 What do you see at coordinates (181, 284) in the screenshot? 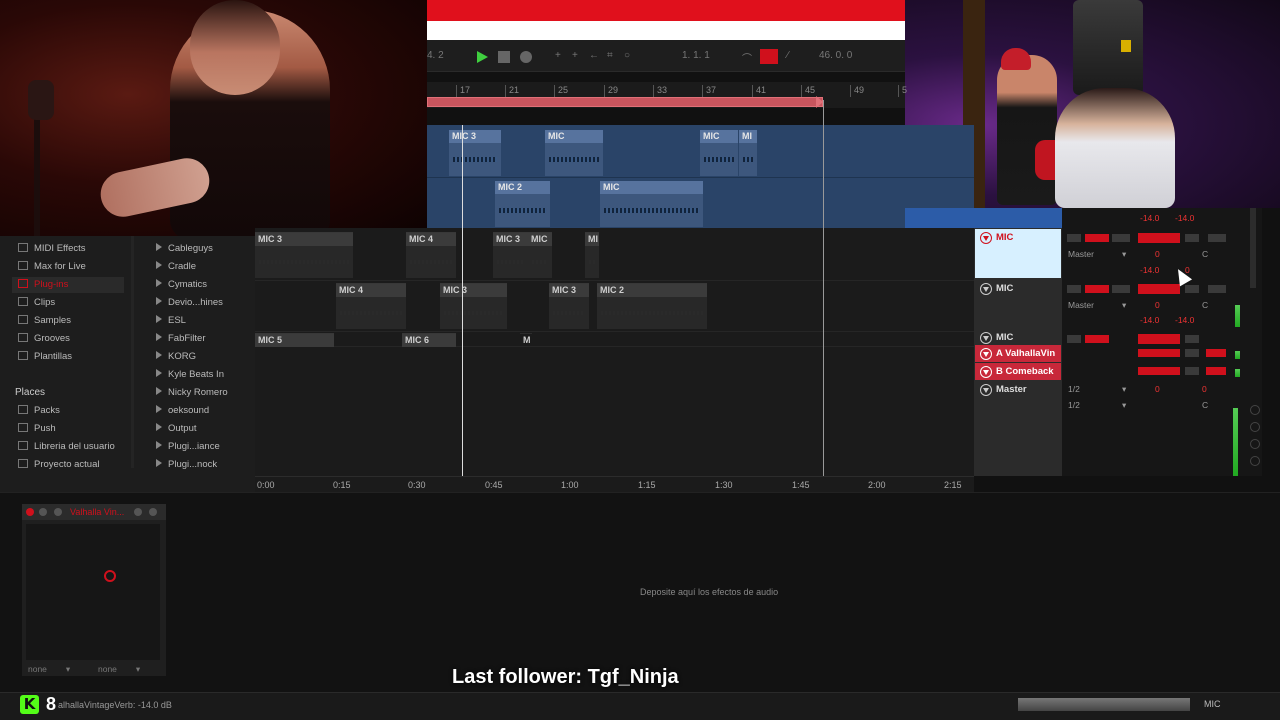
I see `plugin-folder: Cymatics` at bounding box center [181, 284].